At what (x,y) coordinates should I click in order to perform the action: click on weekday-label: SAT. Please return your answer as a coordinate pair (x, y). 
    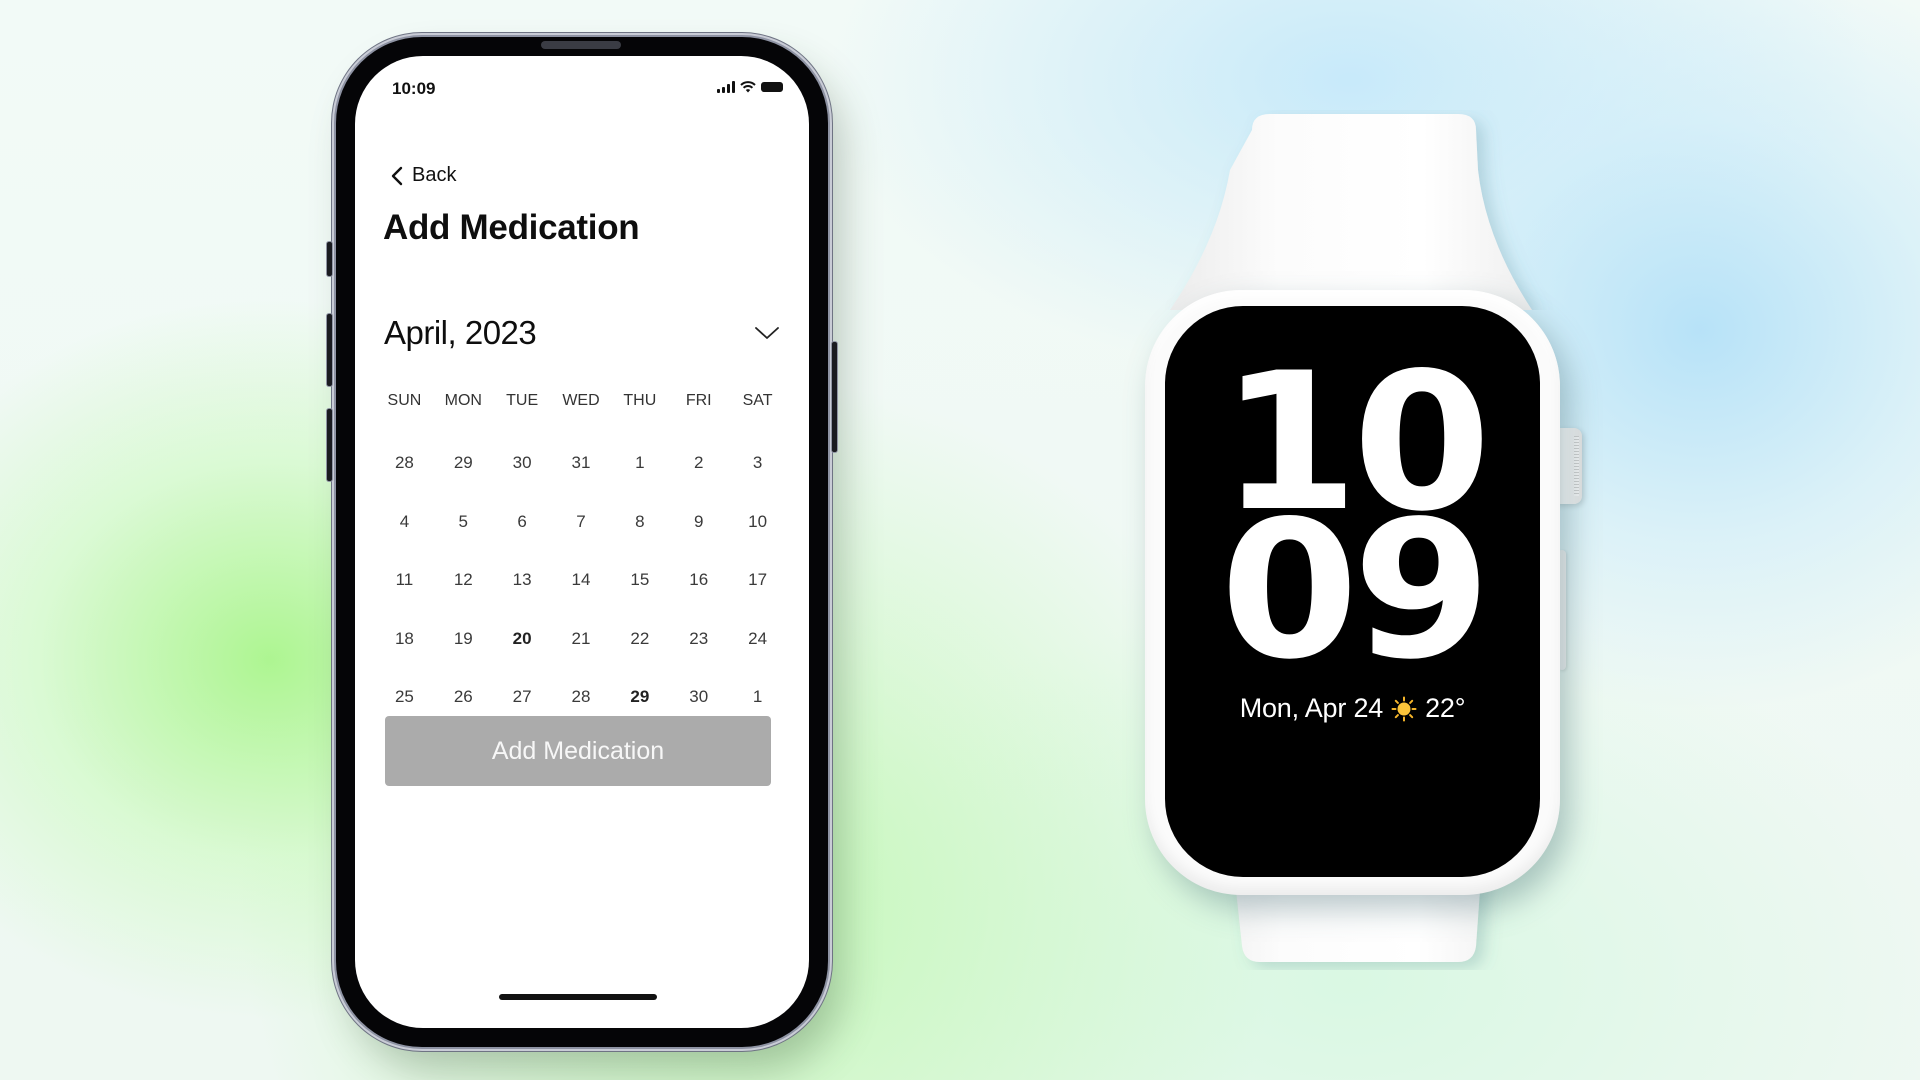
    Looking at the image, I should click on (757, 400).